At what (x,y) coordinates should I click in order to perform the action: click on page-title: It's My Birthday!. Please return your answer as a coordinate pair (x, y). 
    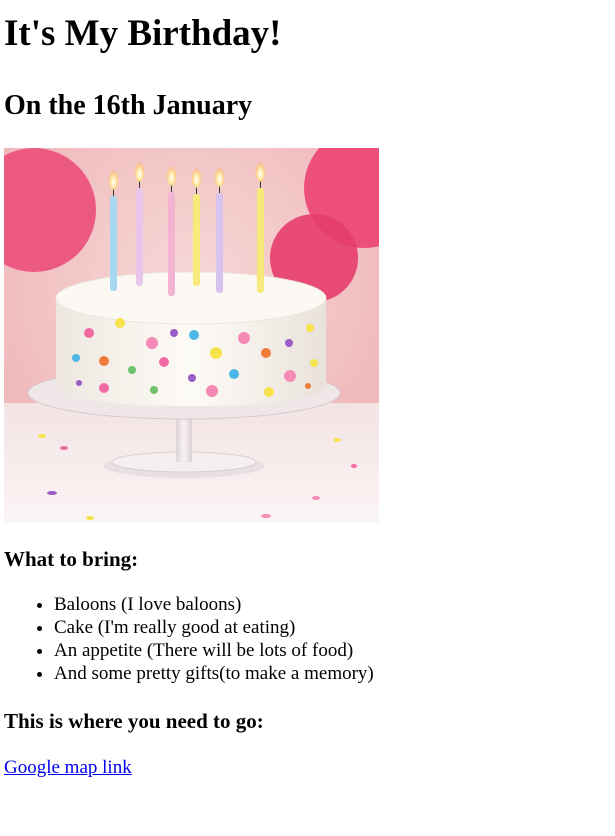
    Looking at the image, I should click on (143, 33).